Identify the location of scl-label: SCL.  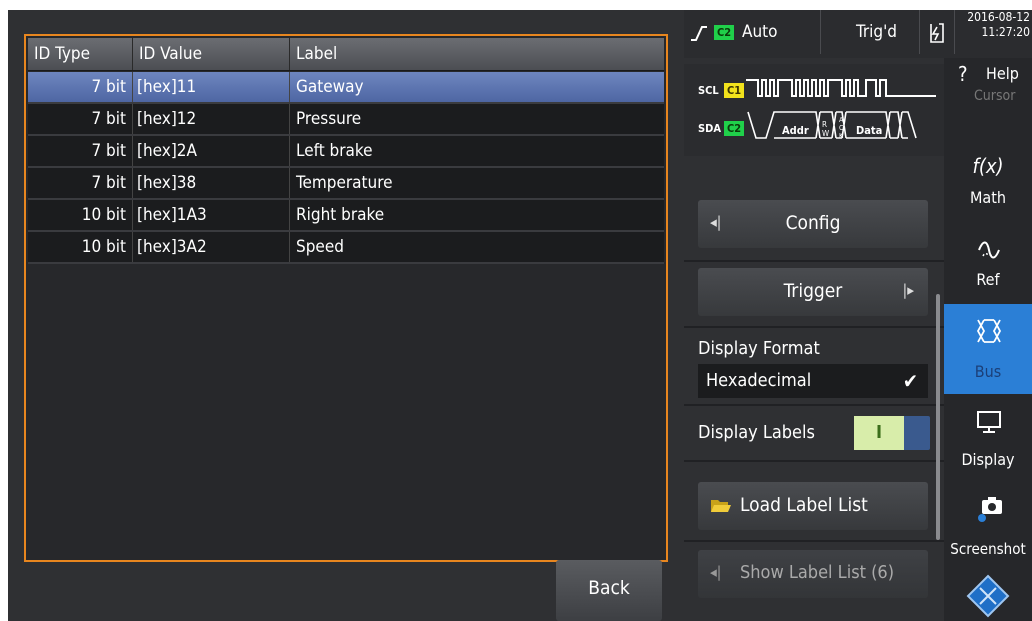
(708, 90).